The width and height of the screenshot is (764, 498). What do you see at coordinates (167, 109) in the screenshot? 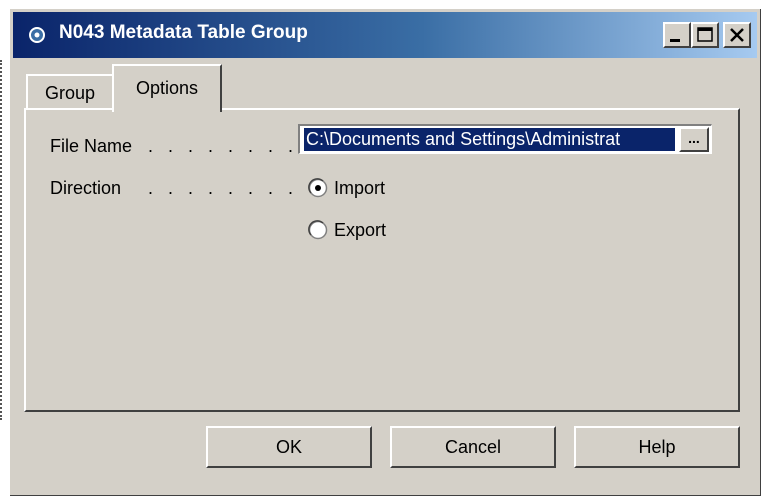
I see `tab-options-joint` at bounding box center [167, 109].